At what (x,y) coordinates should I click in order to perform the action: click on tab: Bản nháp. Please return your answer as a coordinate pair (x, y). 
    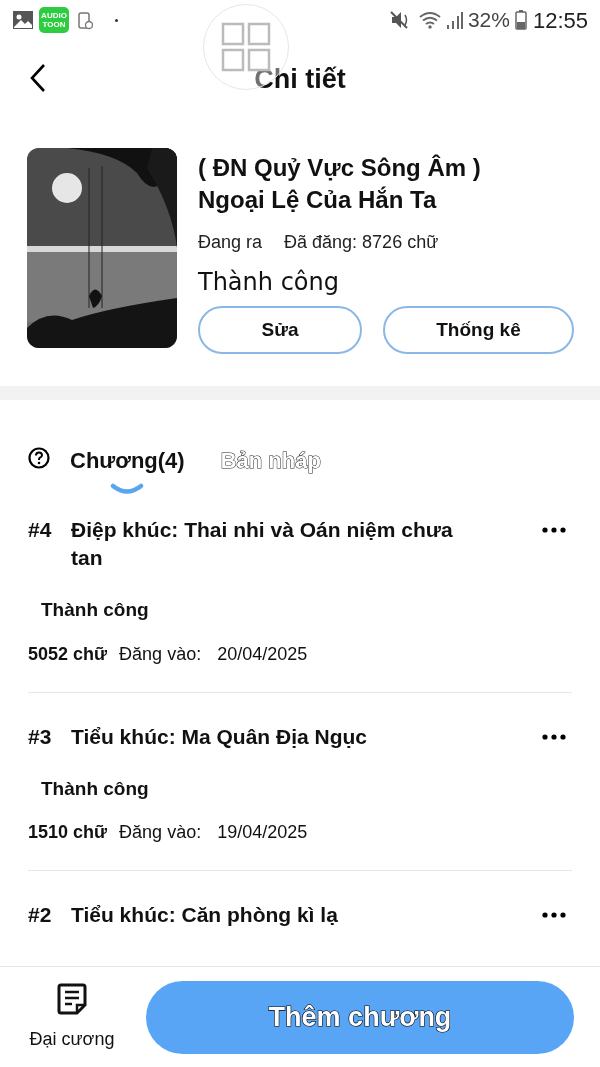
    Looking at the image, I should click on (270, 460).